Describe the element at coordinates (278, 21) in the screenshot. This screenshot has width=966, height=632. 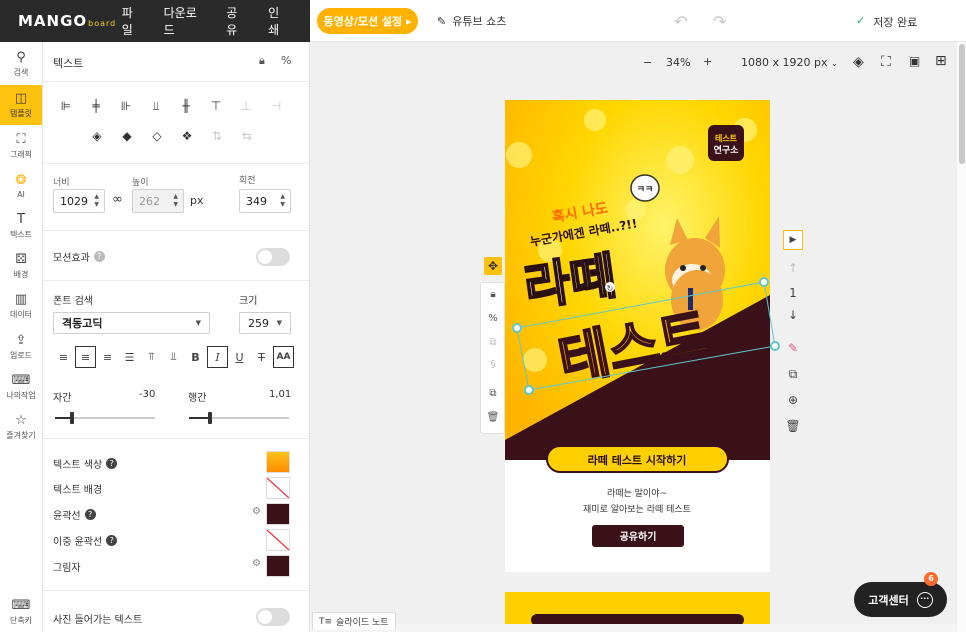
I see `menu-print: 인쇄` at that location.